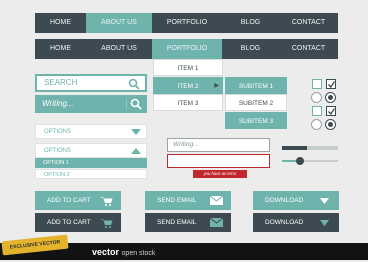 Image resolution: width=368 pixels, height=262 pixels. Describe the element at coordinates (60, 23) in the screenshot. I see `nav1-home: HOME` at that location.